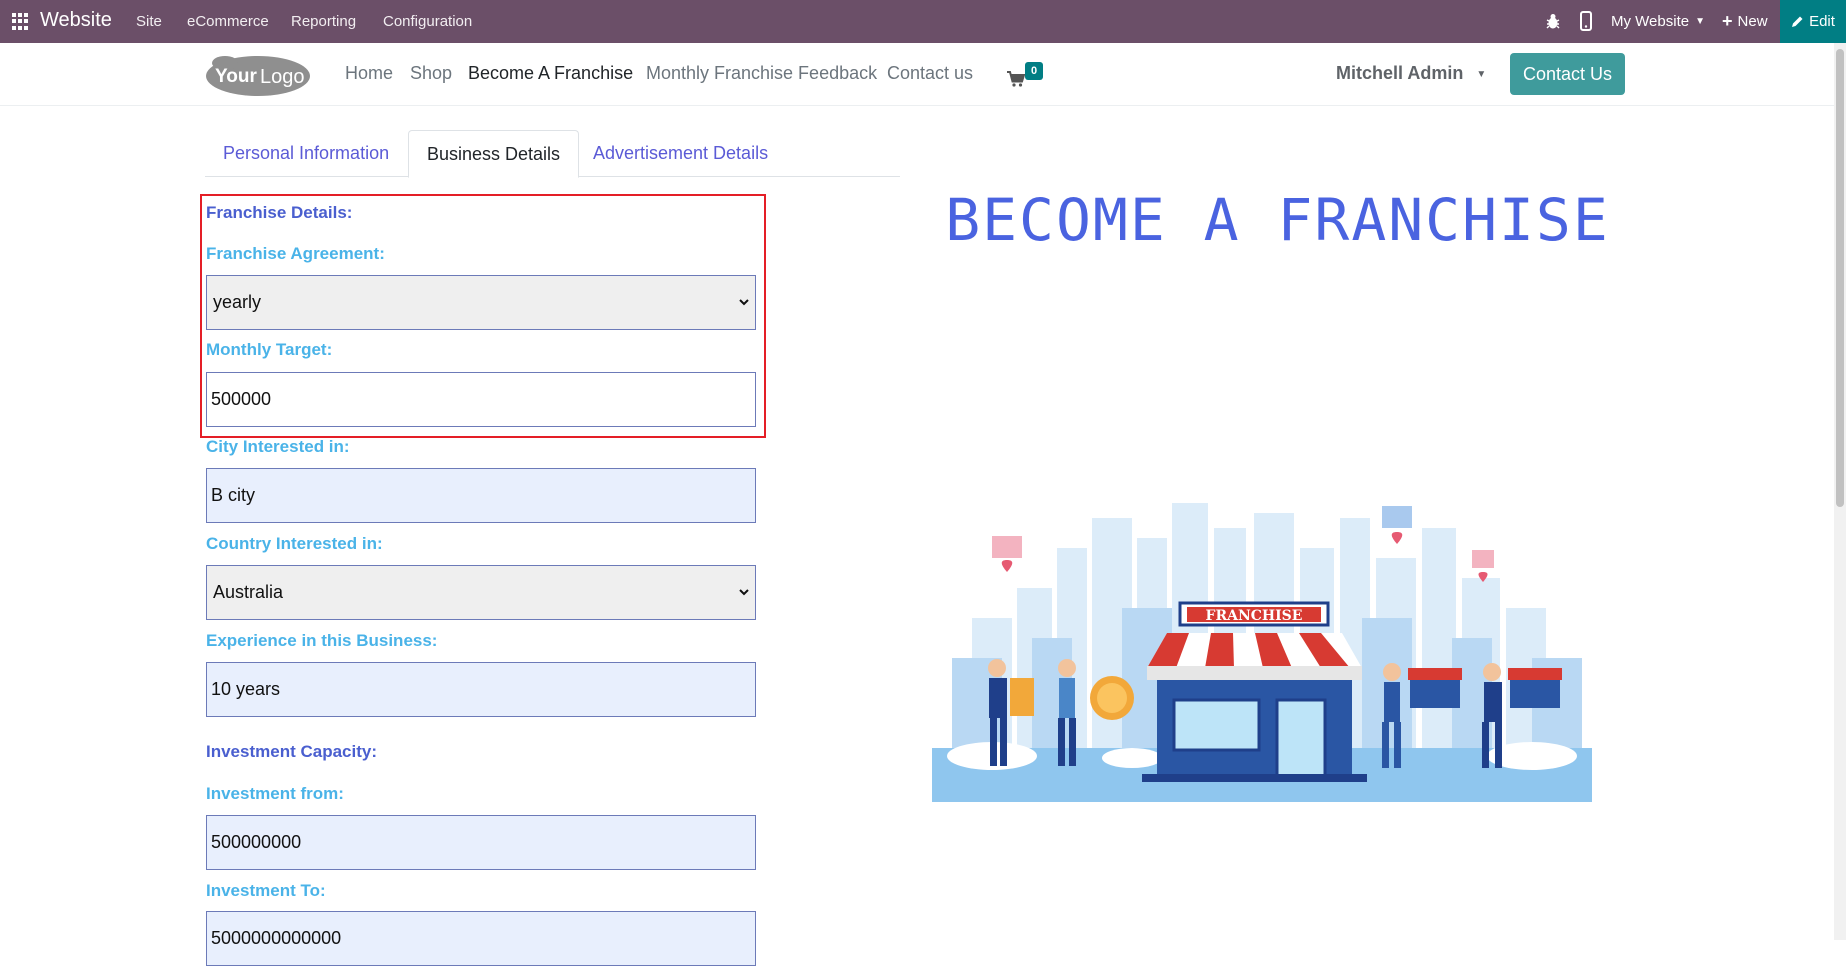 This screenshot has width=1846, height=966. What do you see at coordinates (323, 21) in the screenshot?
I see `menu-reporting: Reporting` at bounding box center [323, 21].